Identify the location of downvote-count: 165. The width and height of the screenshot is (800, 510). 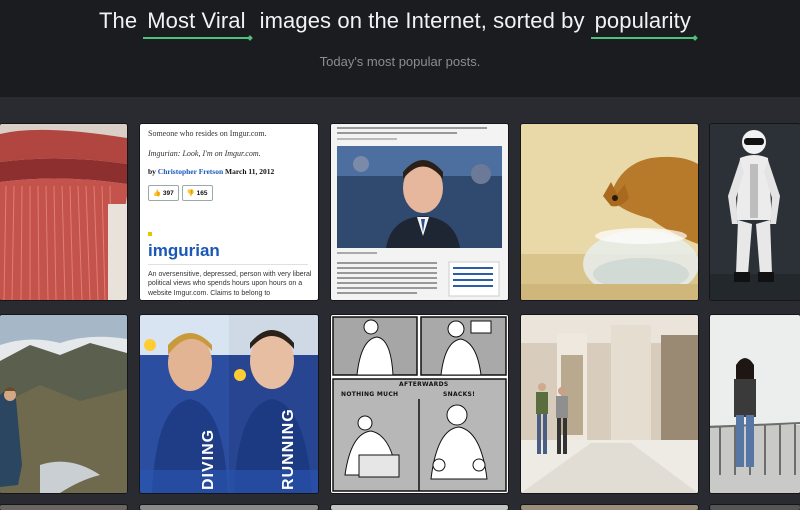
(202, 193).